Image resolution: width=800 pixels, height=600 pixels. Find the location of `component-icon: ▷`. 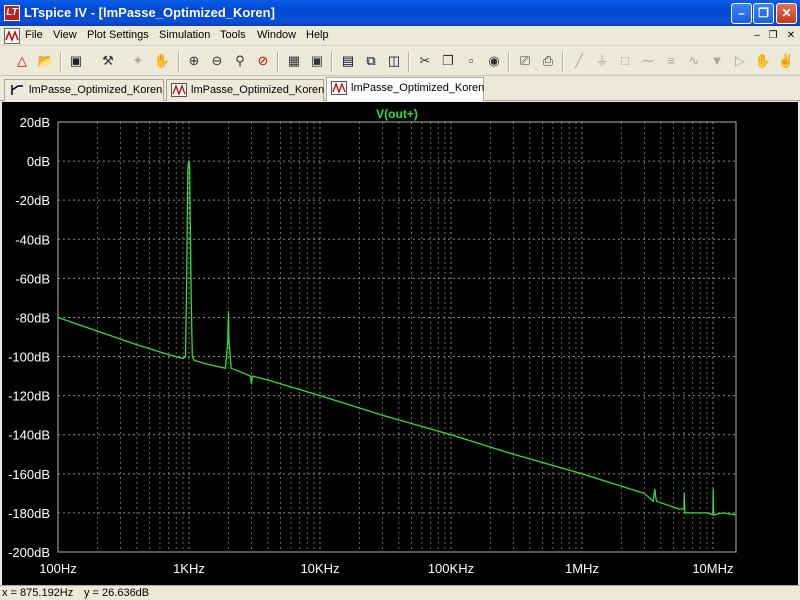

component-icon: ▷ is located at coordinates (740, 61).